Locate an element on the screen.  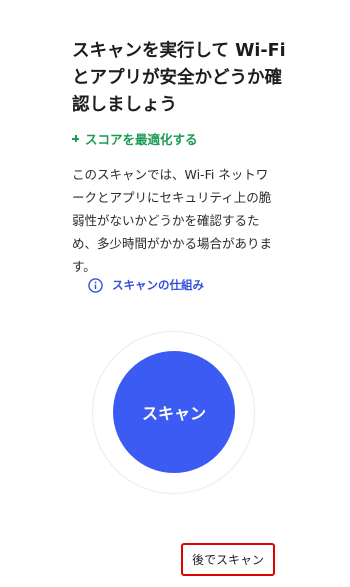
optimize-score-link: スコアを最適化する is located at coordinates (135, 138).